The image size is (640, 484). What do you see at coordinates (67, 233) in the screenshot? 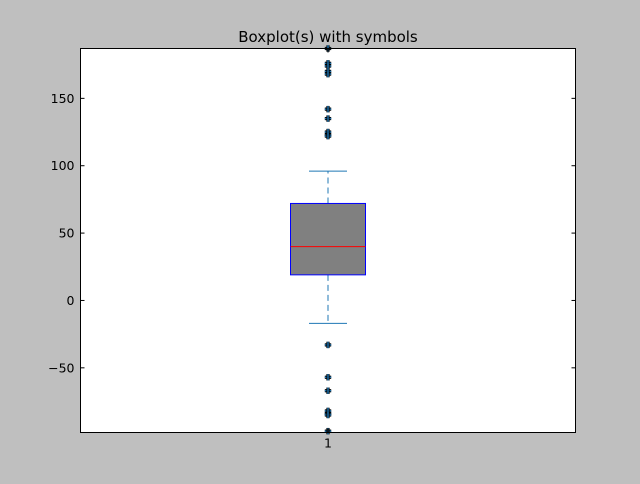
I see `y-tick-label: 50` at bounding box center [67, 233].